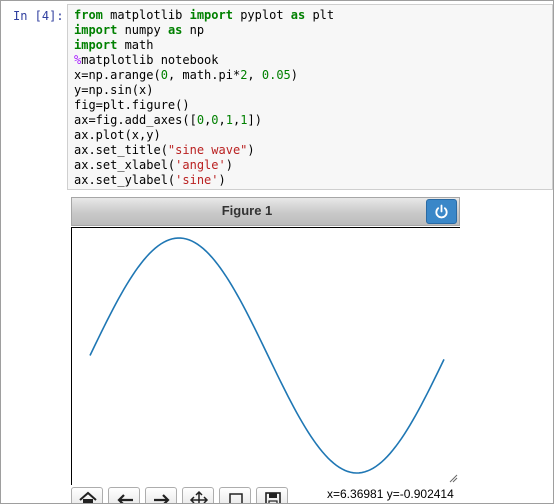 This screenshot has height=504, width=554. Describe the element at coordinates (135, 45) in the screenshot. I see `code-token: math` at that location.